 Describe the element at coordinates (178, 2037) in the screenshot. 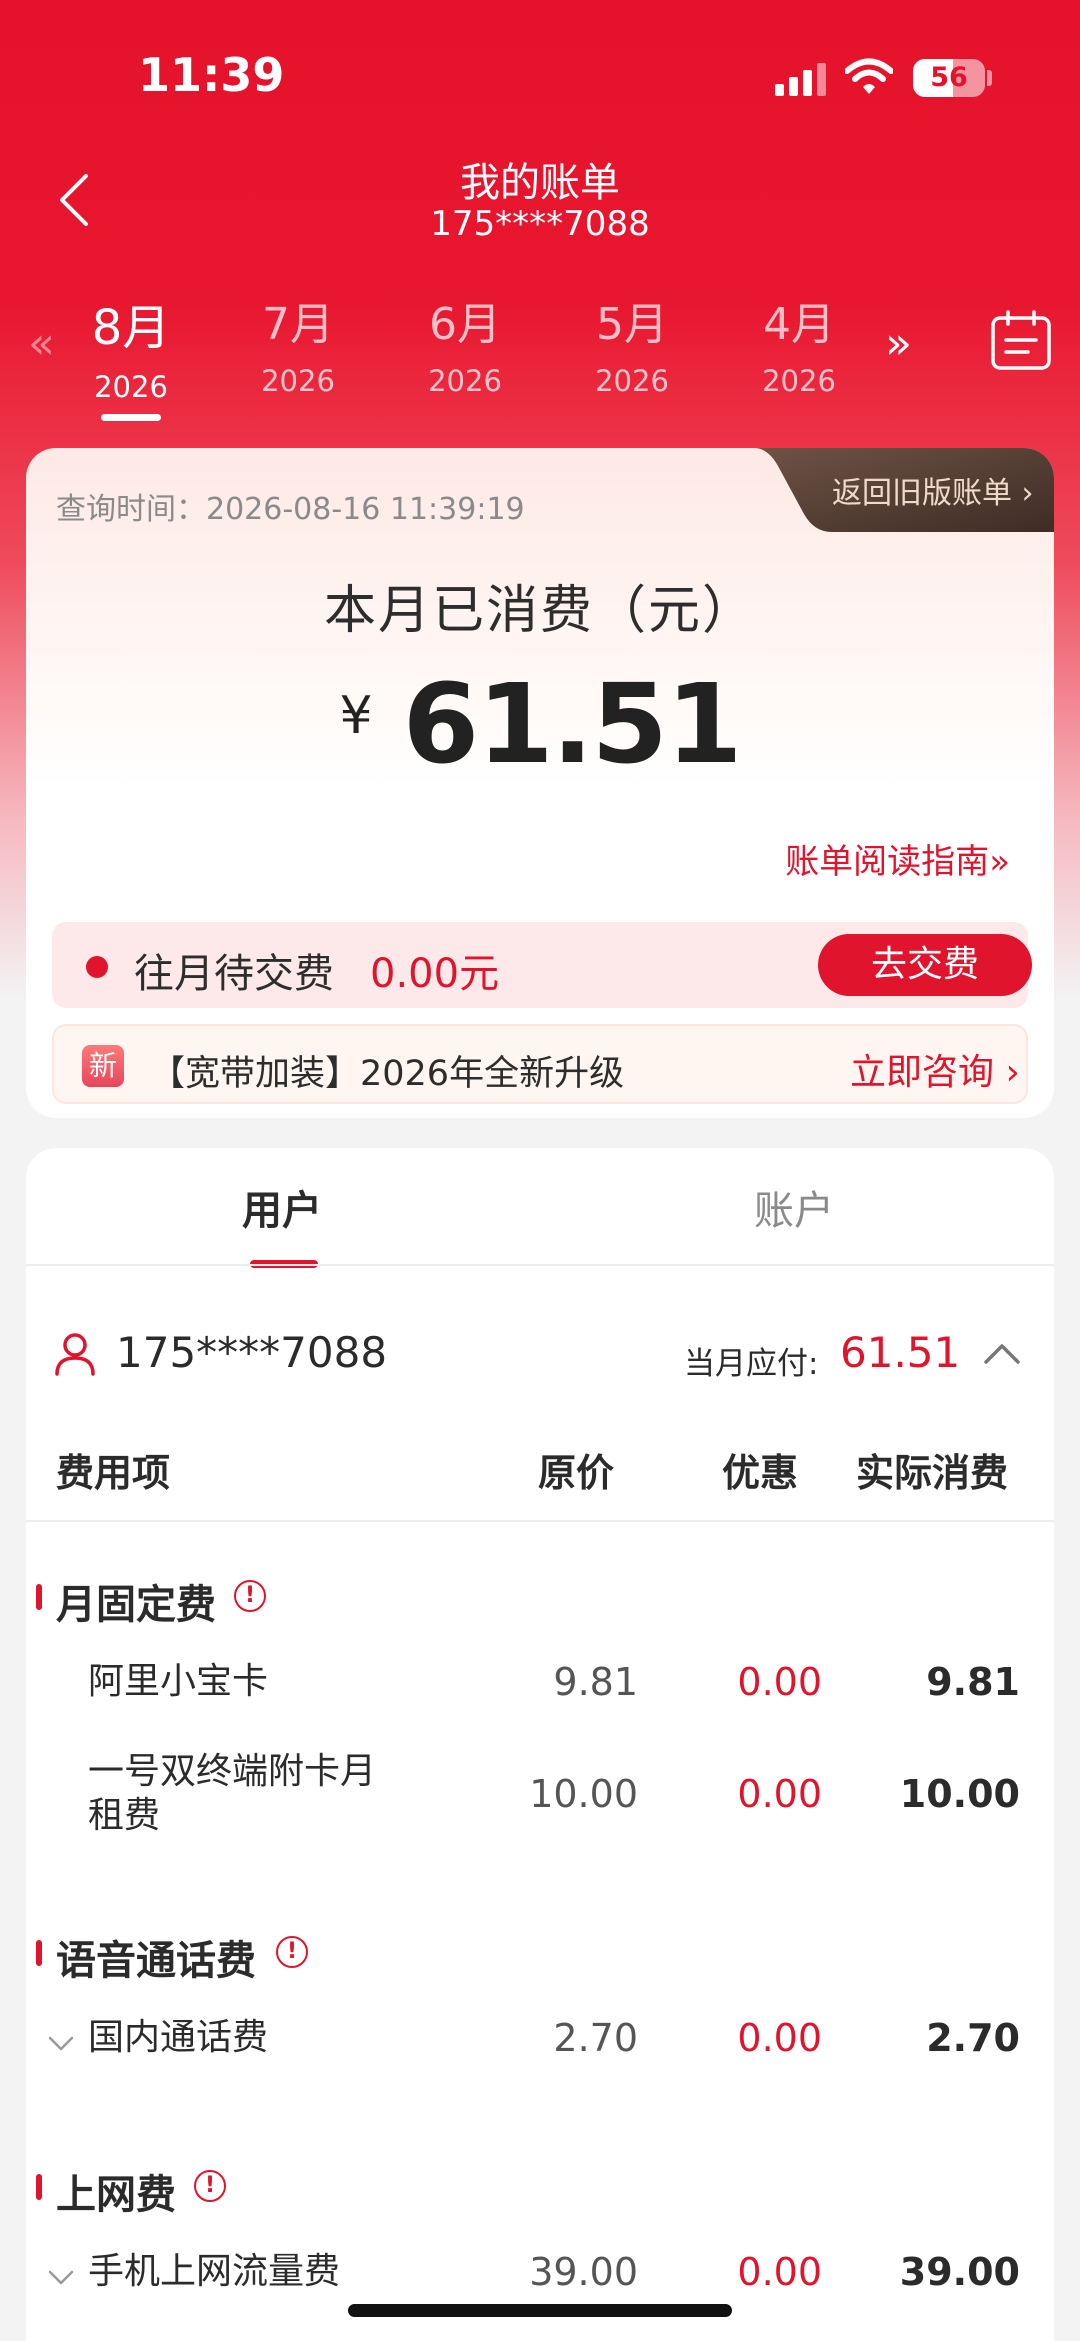

I see `fee-item-name: 国内通话费` at that location.